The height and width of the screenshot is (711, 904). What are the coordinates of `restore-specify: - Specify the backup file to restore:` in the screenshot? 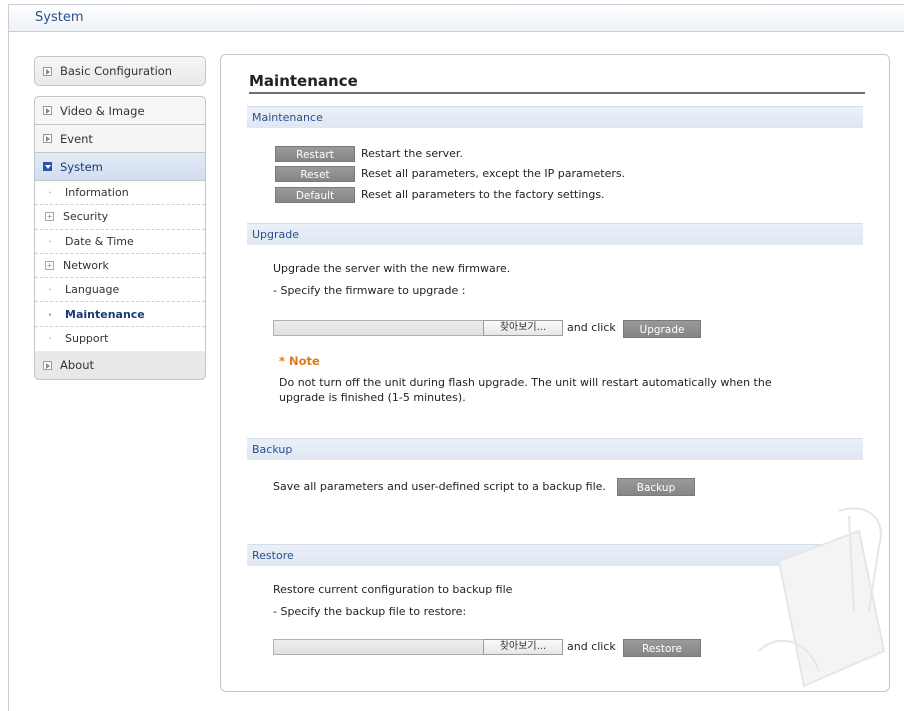 It's located at (370, 611).